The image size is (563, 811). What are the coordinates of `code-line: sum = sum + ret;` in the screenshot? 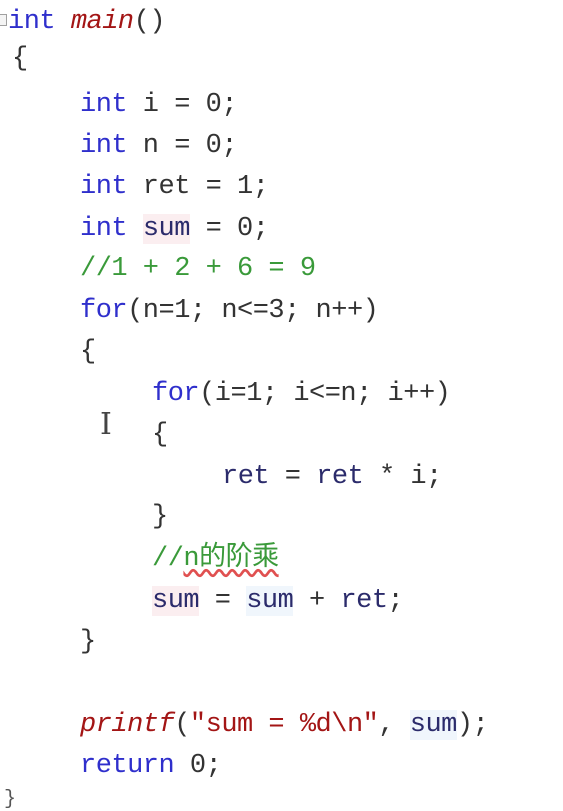 It's located at (278, 601).